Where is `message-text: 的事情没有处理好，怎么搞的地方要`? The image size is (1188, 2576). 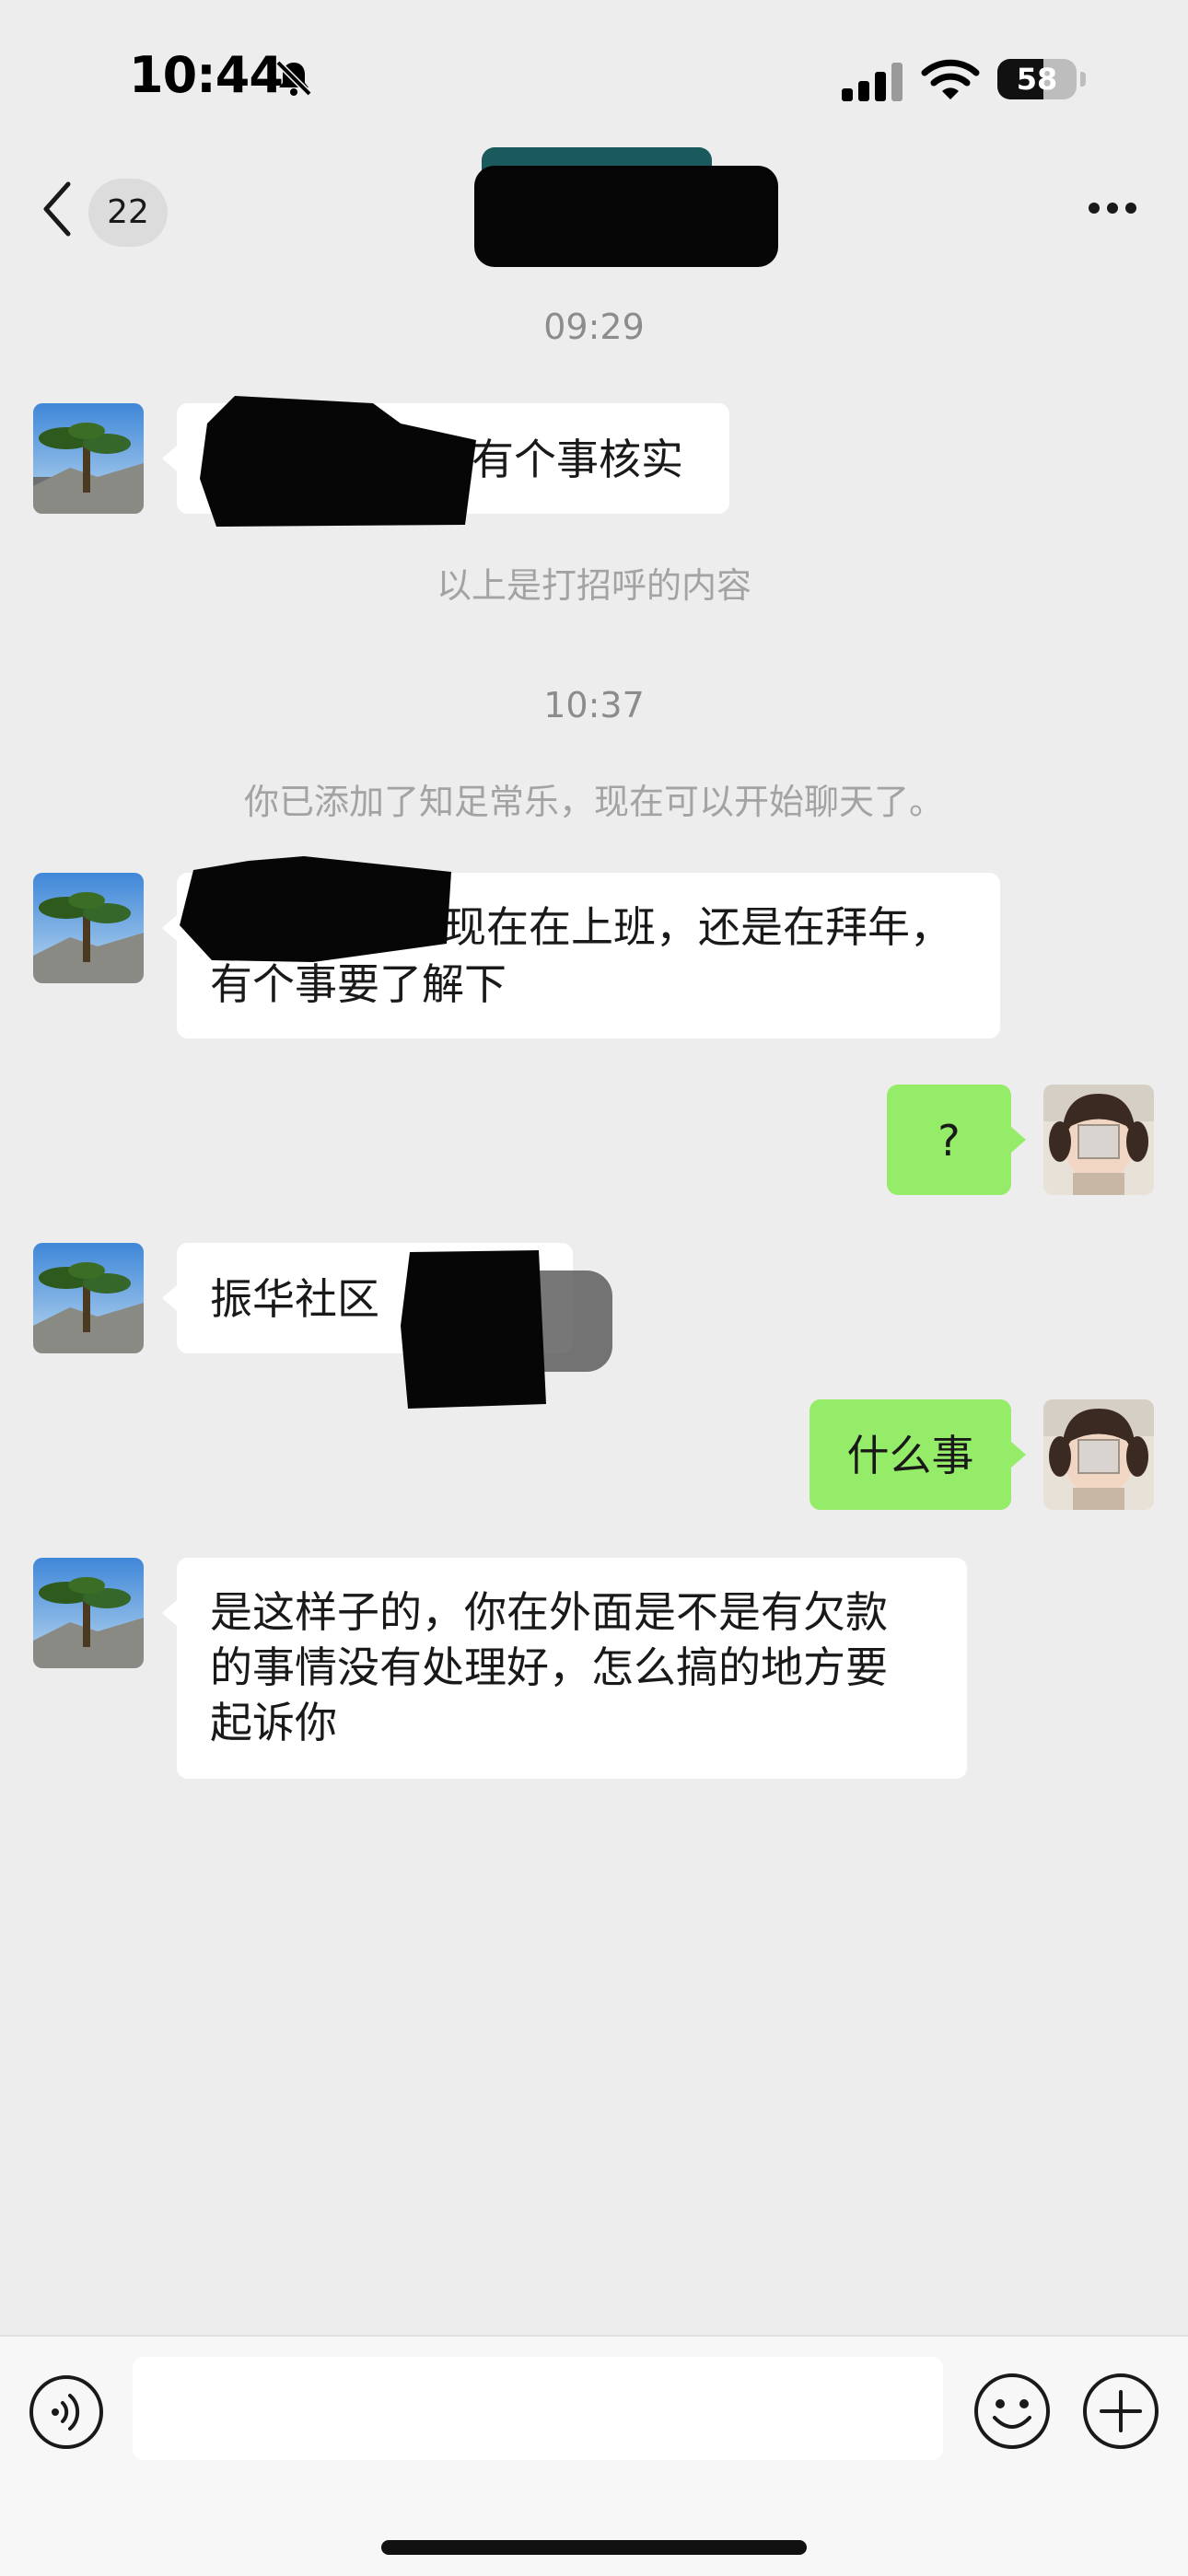 message-text: 的事情没有处理好，怎么搞的地方要 is located at coordinates (549, 1667).